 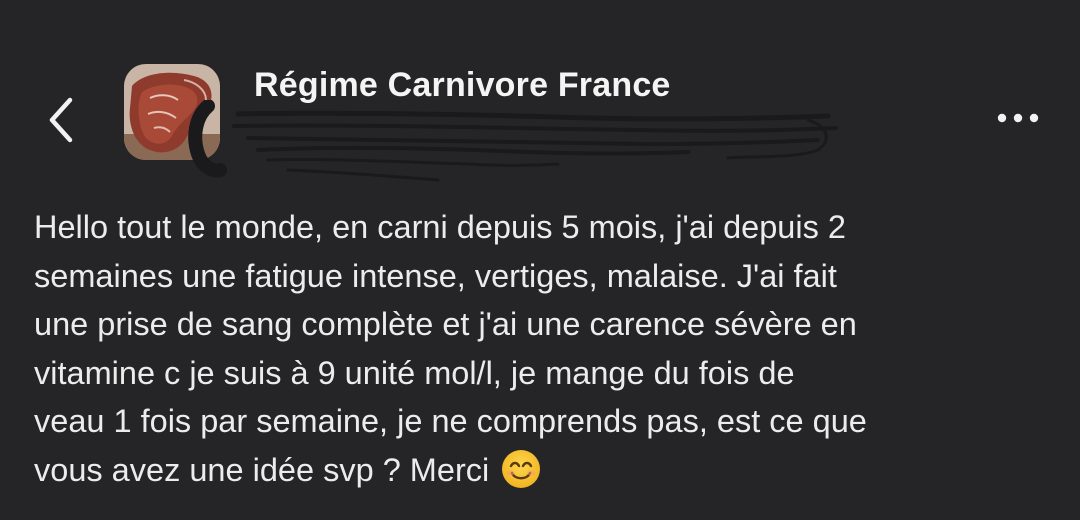 I want to click on group-avatar-image, so click(x=172, y=112).